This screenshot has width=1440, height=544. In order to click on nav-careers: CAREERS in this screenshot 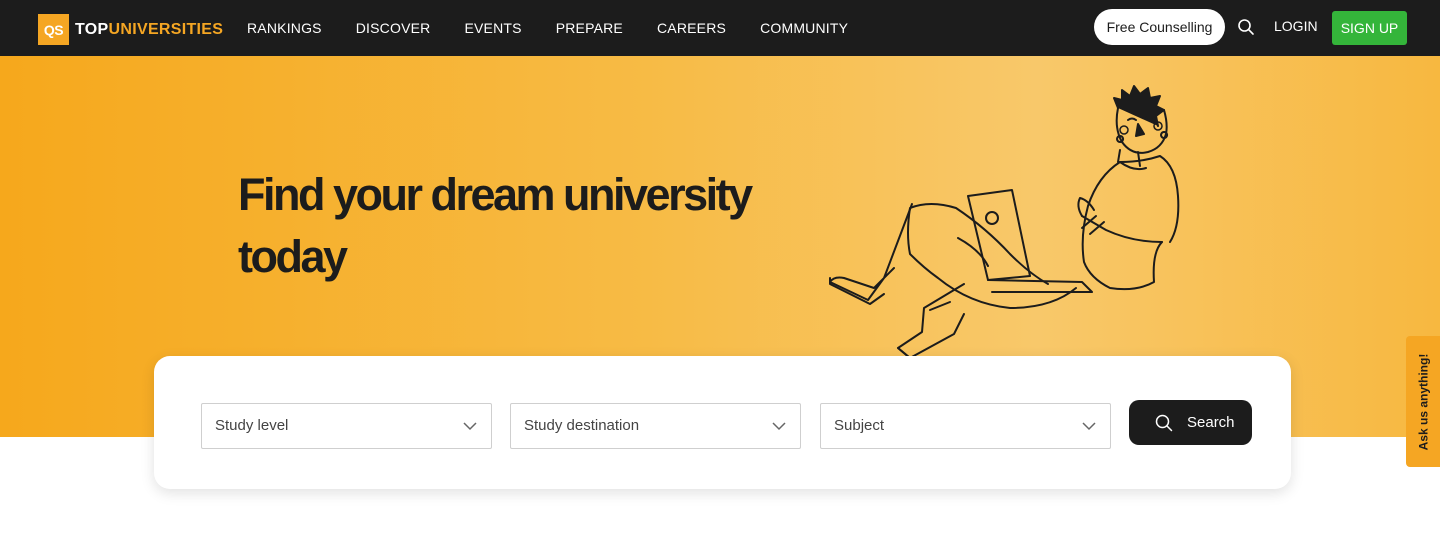, I will do `click(691, 28)`.